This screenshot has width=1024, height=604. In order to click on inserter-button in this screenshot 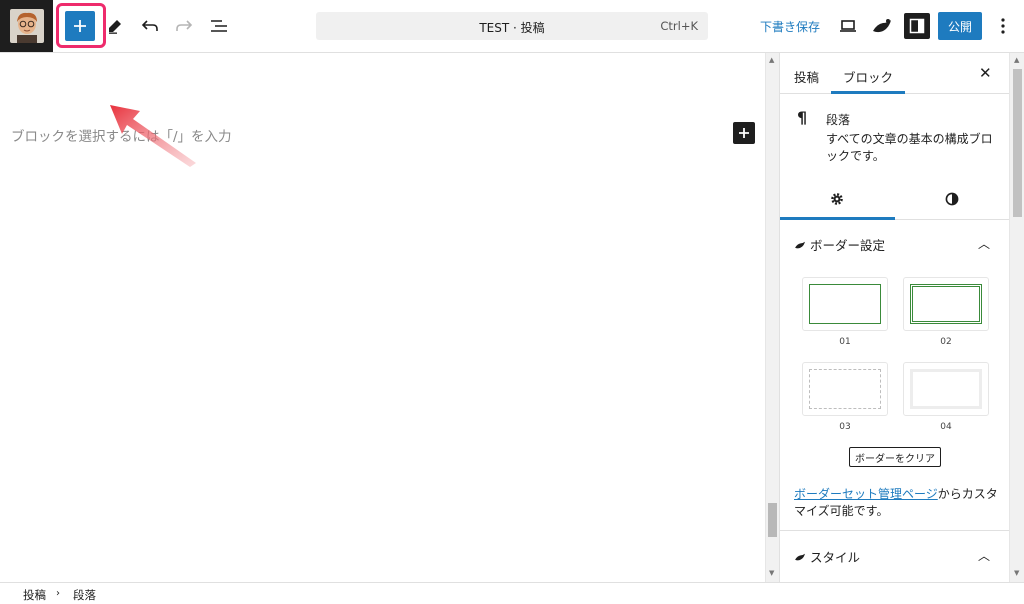, I will do `click(80, 26)`.